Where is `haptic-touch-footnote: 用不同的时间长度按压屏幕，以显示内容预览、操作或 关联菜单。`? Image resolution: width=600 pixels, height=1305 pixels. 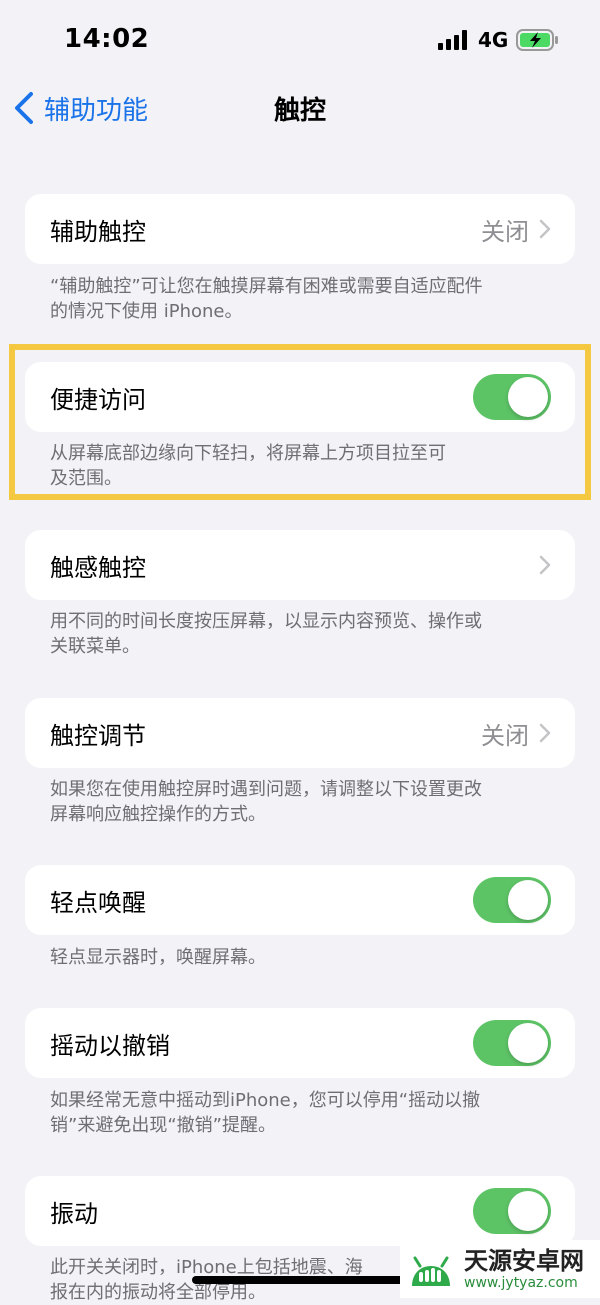 haptic-touch-footnote: 用不同的时间长度按压屏幕，以显示内容预览、操作或 关联菜单。 is located at coordinates (266, 634).